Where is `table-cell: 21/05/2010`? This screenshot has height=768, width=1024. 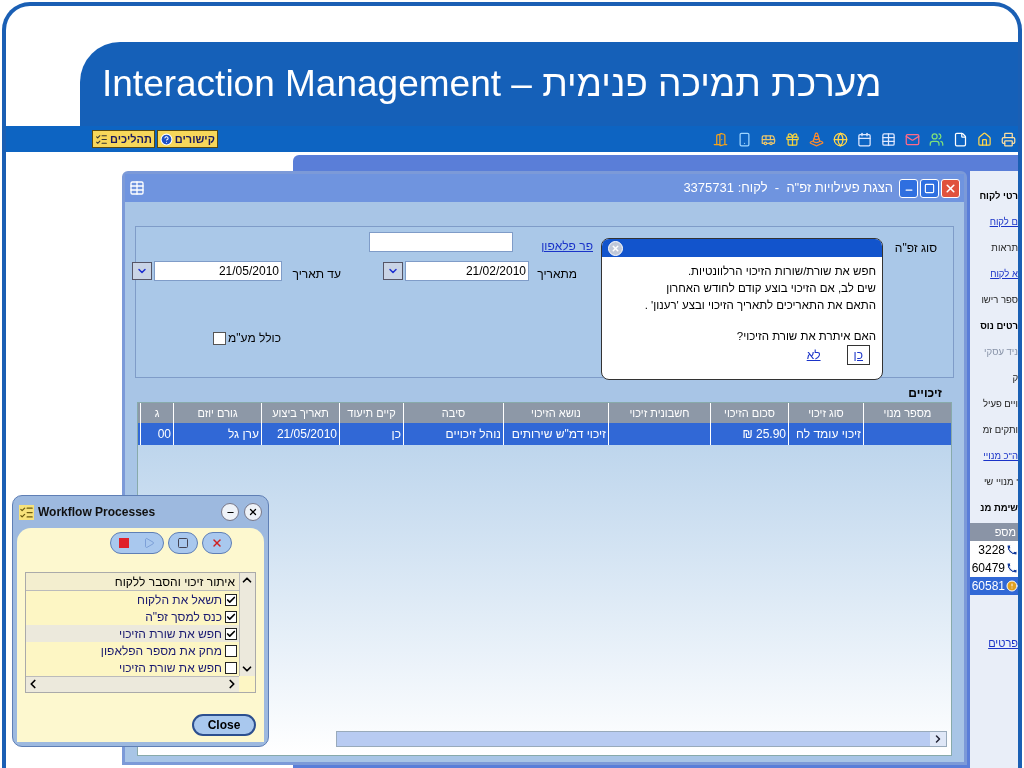 table-cell: 21/05/2010 is located at coordinates (300, 434).